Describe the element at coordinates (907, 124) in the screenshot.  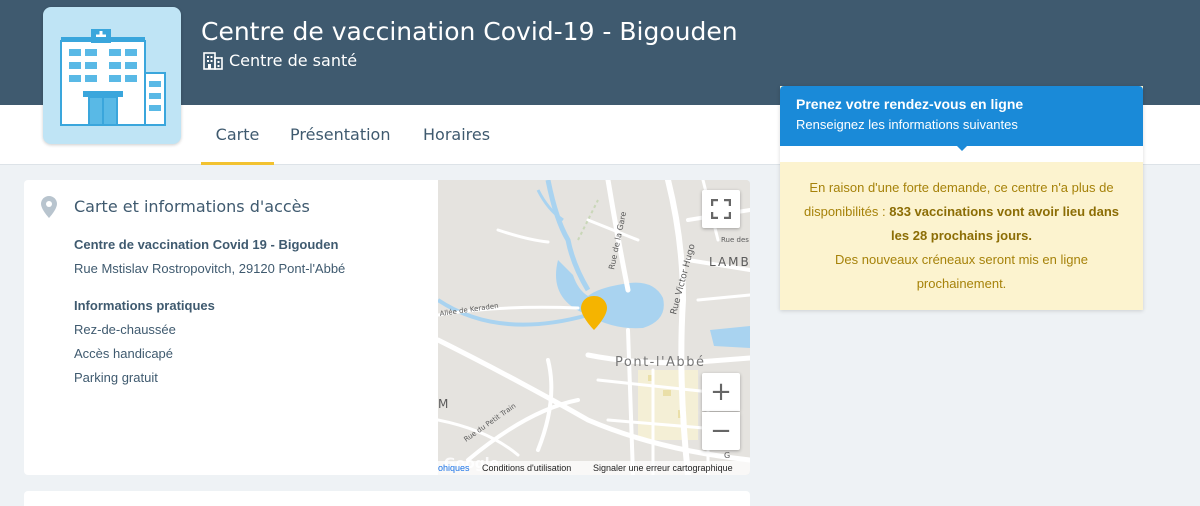
I see `booking-subtitle: Renseignez les informations suivantes` at that location.